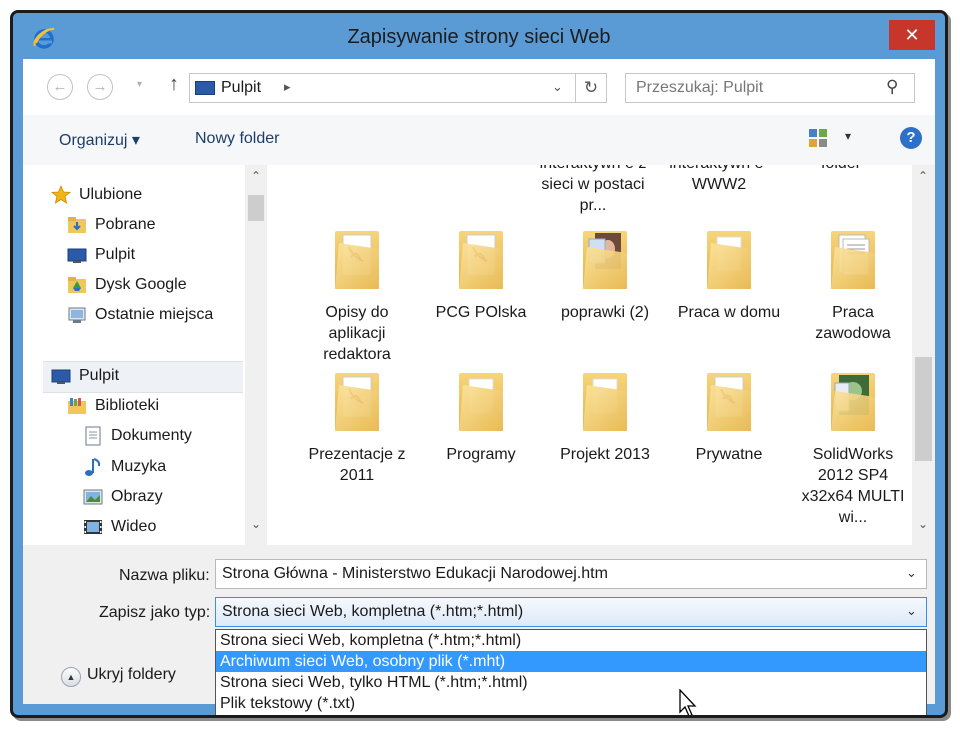  Describe the element at coordinates (481, 454) in the screenshot. I see `file-item-label: Programy` at that location.